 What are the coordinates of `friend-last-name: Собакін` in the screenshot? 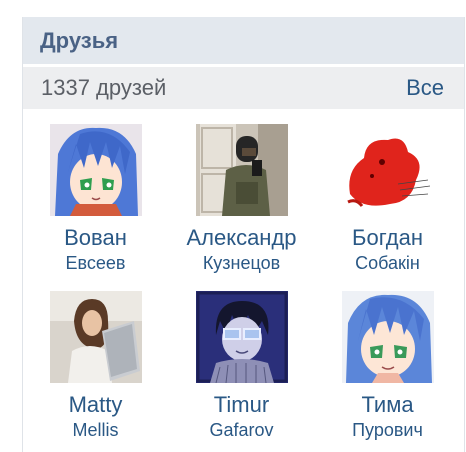 It's located at (387, 263).